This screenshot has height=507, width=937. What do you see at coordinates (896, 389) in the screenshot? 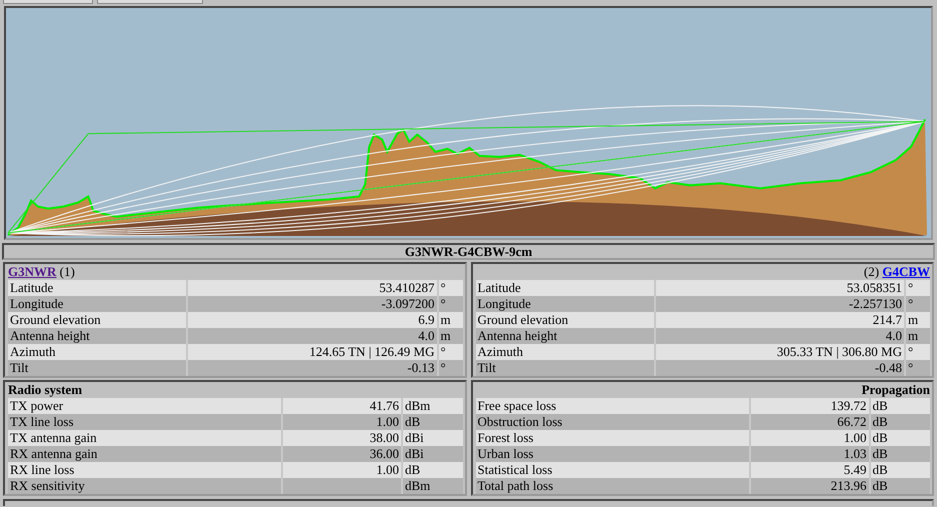
I see `panel-title: Propagation` at bounding box center [896, 389].